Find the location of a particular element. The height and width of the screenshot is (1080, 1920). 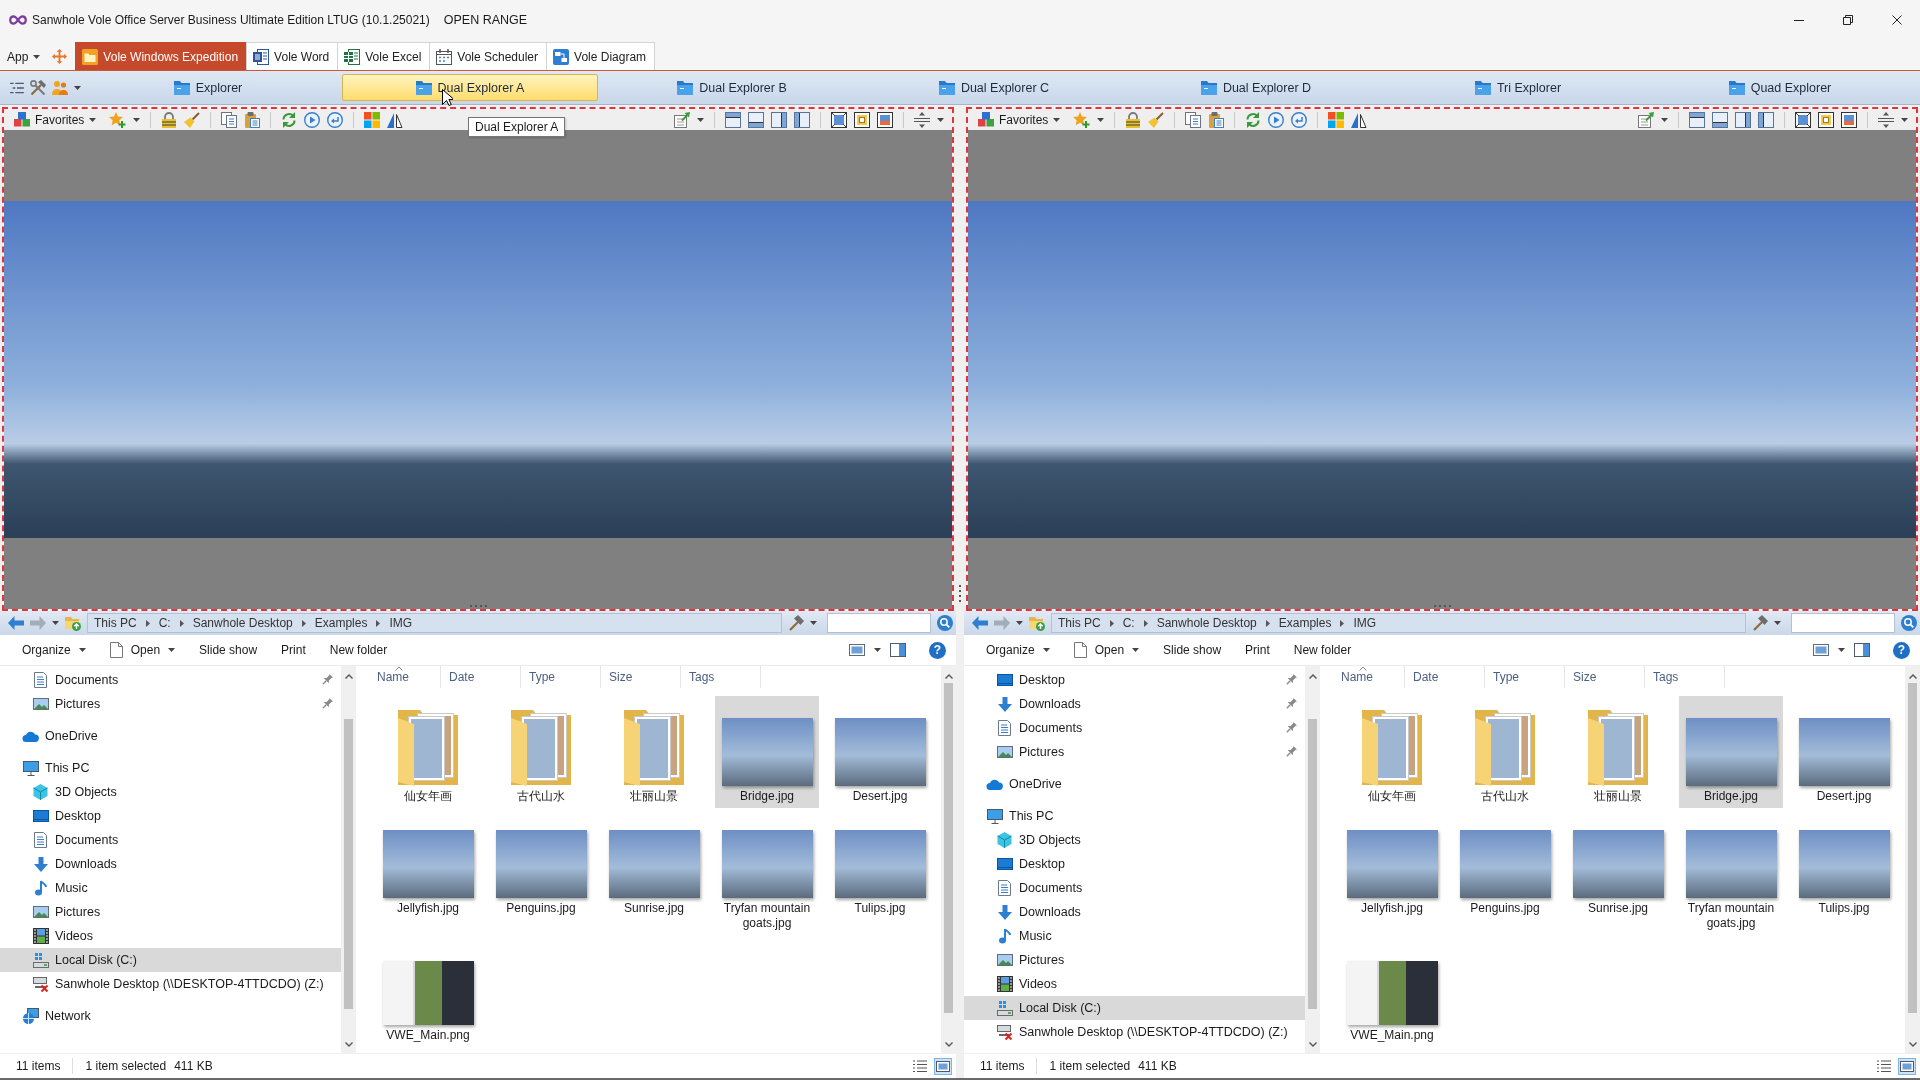

copy-icon is located at coordinates (1193, 119).